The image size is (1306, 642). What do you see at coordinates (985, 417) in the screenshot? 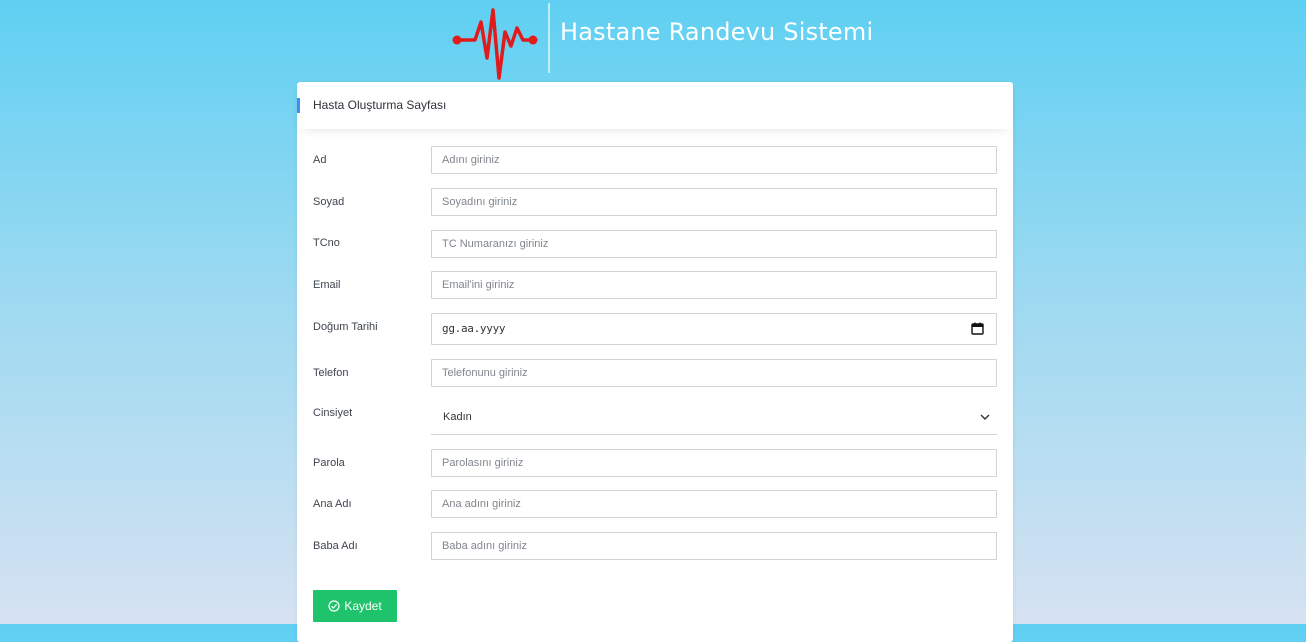
I see `chevron-down-icon` at bounding box center [985, 417].